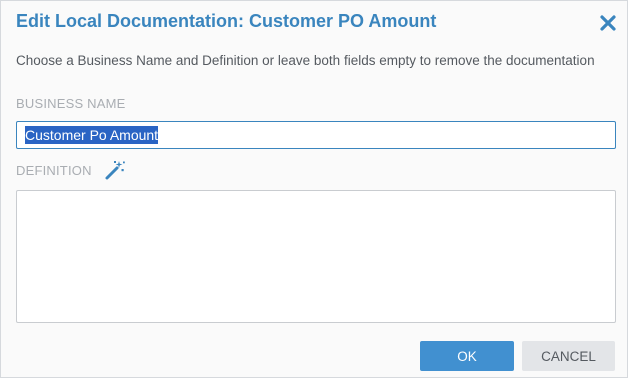  I want to click on magic-wand-icon, so click(115, 170).